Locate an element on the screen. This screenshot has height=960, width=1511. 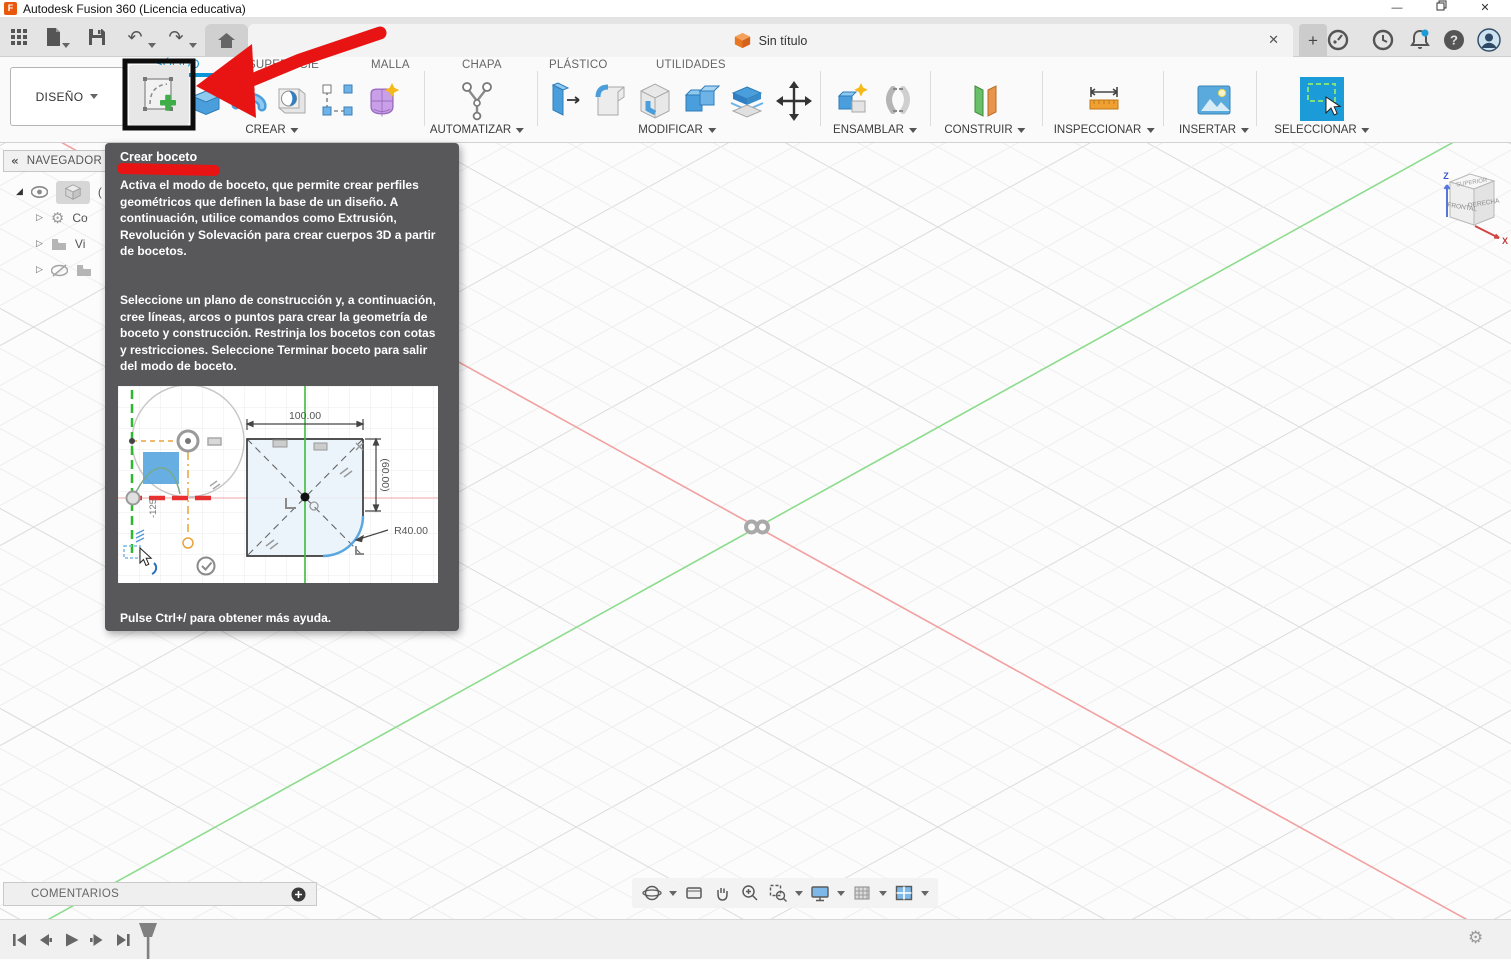
notifications-button is located at coordinates (1420, 40).